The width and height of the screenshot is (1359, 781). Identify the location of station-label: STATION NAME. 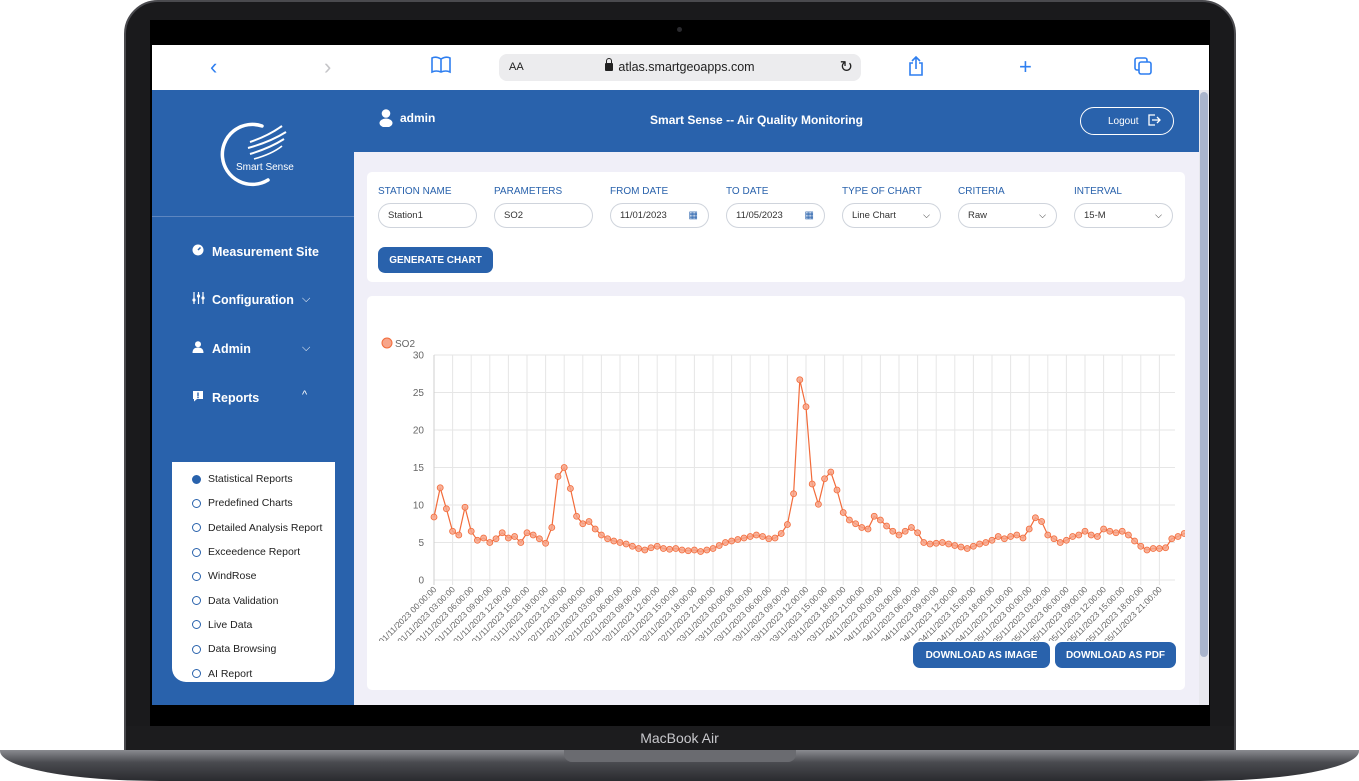
(415, 191).